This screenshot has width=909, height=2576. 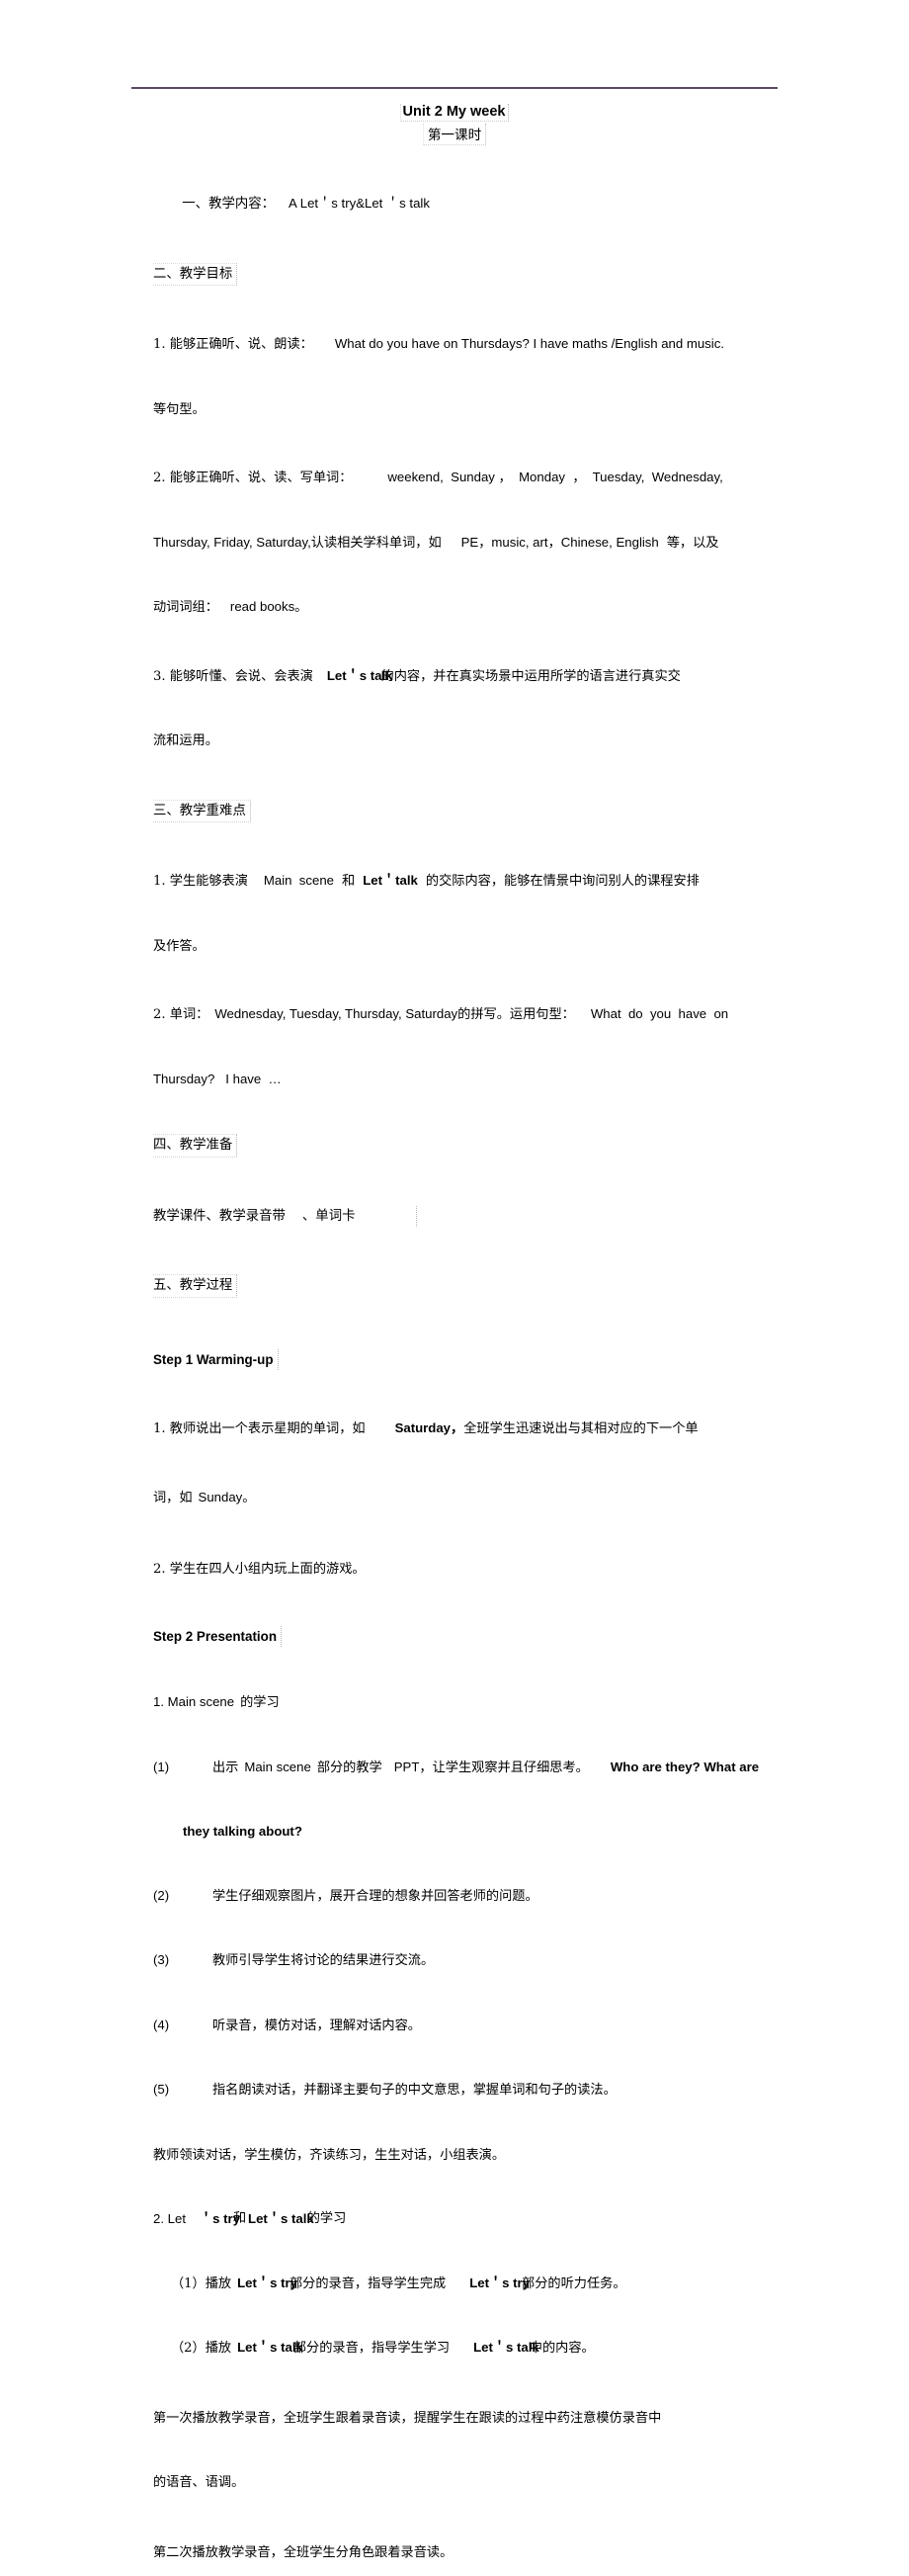 What do you see at coordinates (277, 1766) in the screenshot?
I see `item-1-en-a: Main scene` at bounding box center [277, 1766].